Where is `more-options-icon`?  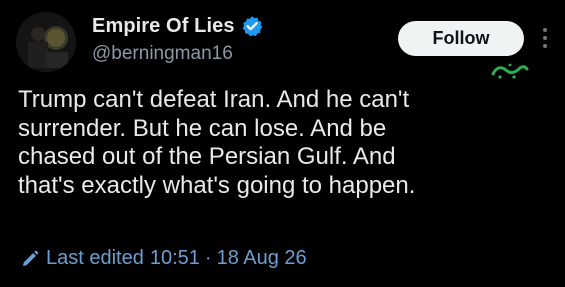
more-options-icon is located at coordinates (545, 38).